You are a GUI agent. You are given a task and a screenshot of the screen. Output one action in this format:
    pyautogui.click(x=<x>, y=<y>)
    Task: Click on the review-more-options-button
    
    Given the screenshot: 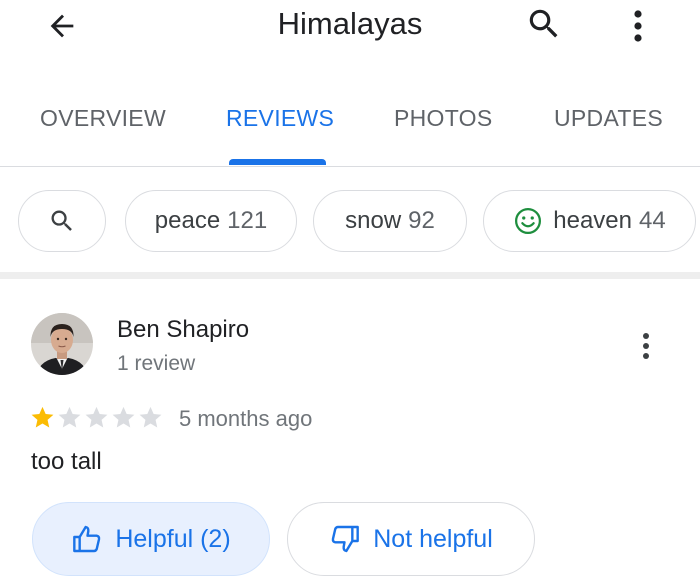 What is the action you would take?
    pyautogui.click(x=646, y=346)
    